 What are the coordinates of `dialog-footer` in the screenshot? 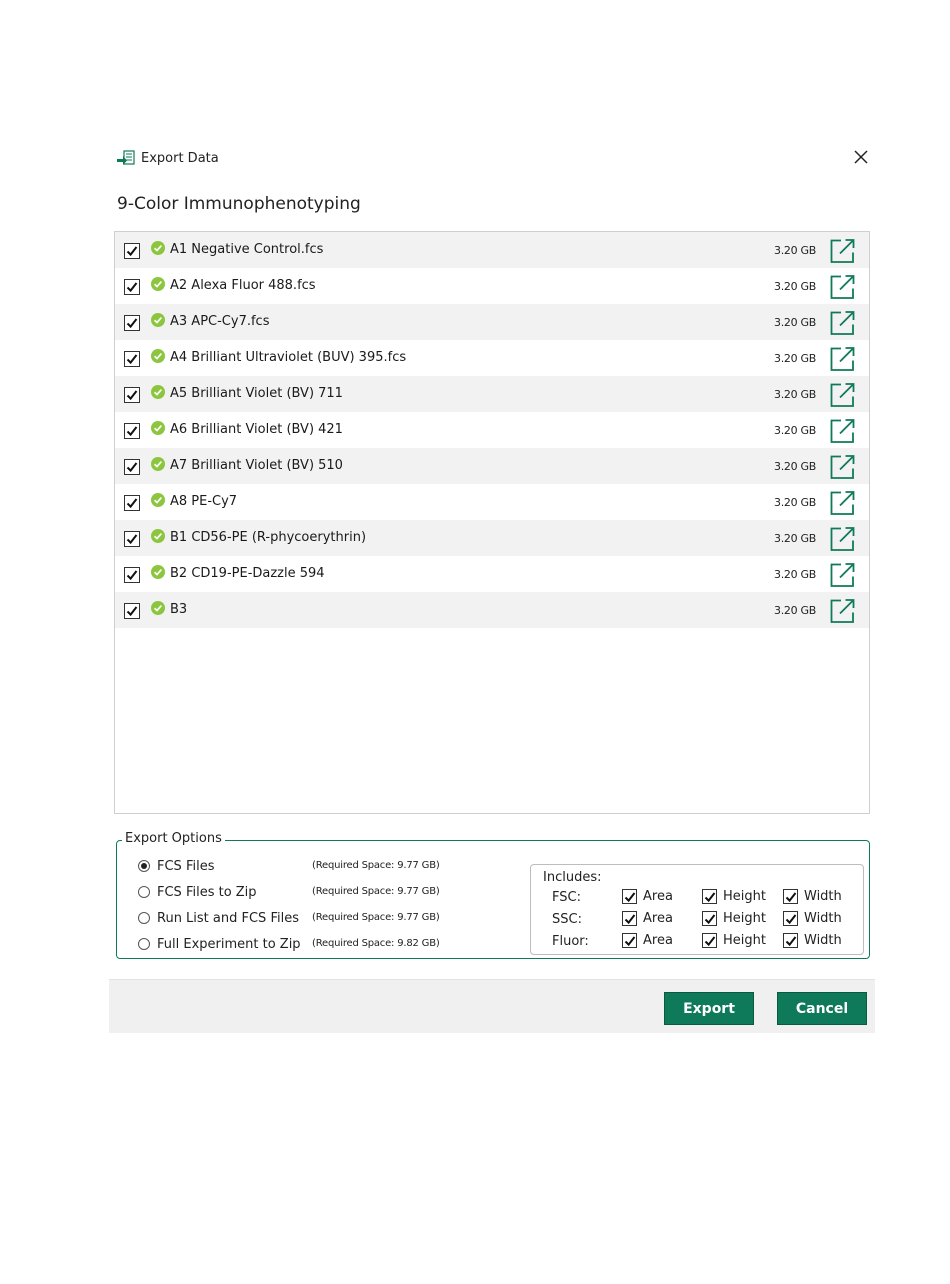 It's located at (492, 1006).